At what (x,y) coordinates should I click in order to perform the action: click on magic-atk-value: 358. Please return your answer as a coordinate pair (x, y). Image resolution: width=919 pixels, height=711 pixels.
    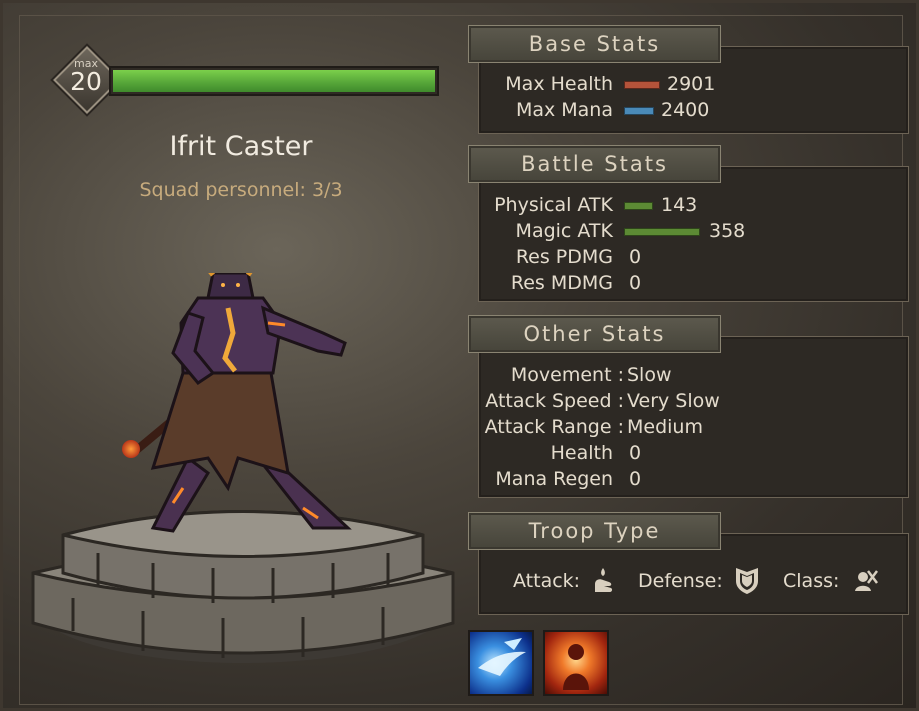
    Looking at the image, I should click on (727, 231).